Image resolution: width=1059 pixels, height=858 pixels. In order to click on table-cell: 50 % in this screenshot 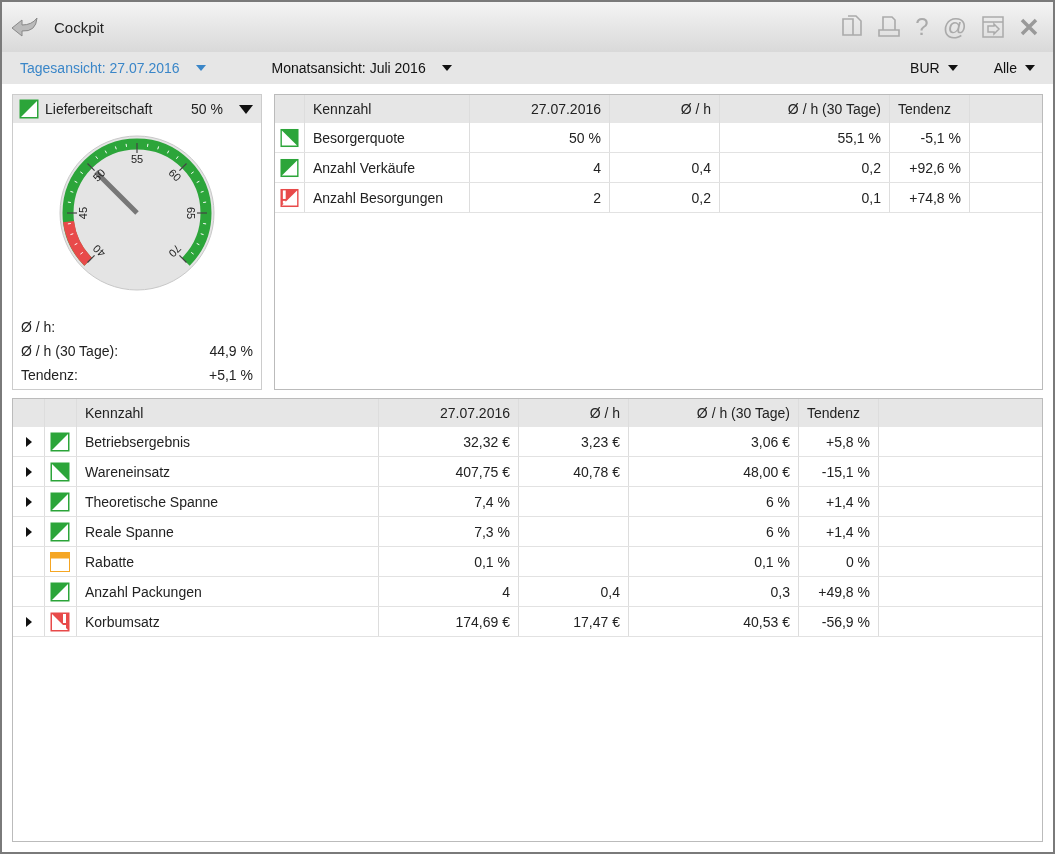, I will do `click(585, 137)`.